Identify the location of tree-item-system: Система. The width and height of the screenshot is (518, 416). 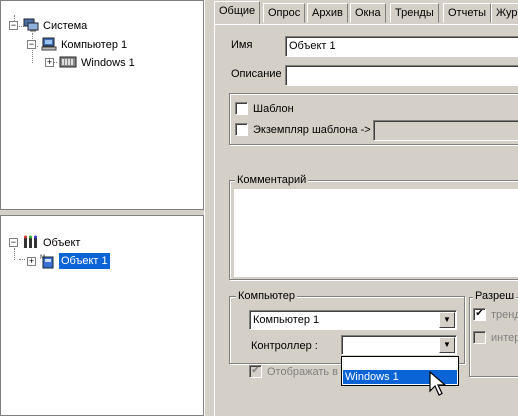
(65, 26).